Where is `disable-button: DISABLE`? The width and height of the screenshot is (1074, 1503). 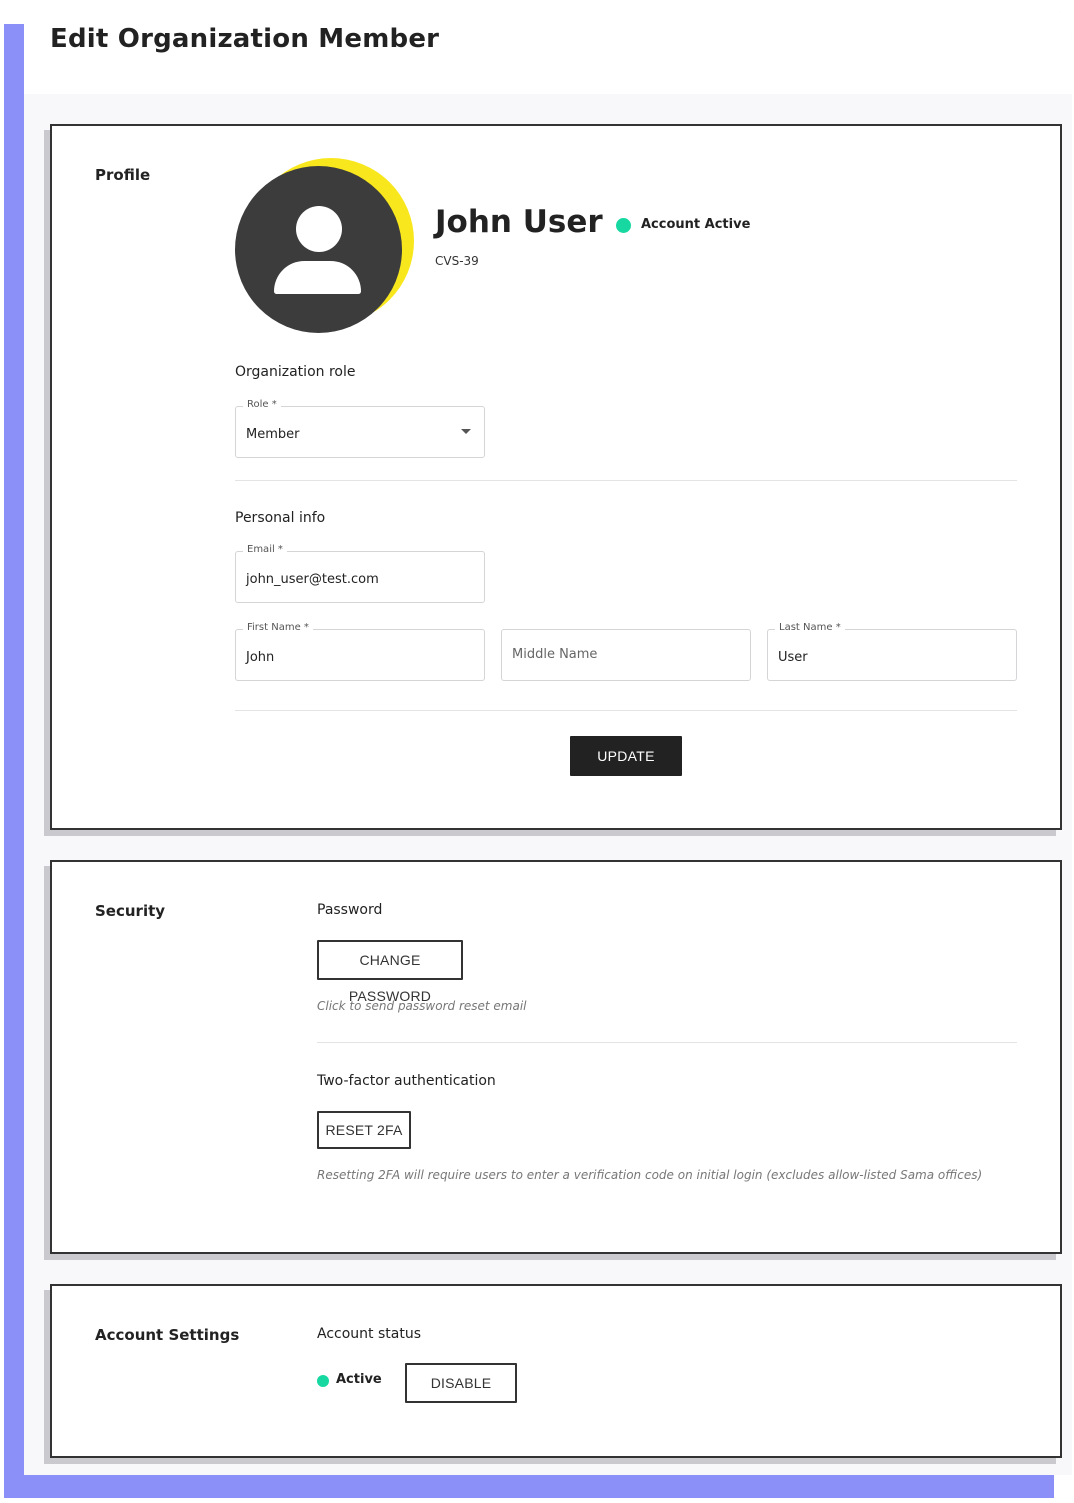
disable-button: DISABLE is located at coordinates (461, 1383).